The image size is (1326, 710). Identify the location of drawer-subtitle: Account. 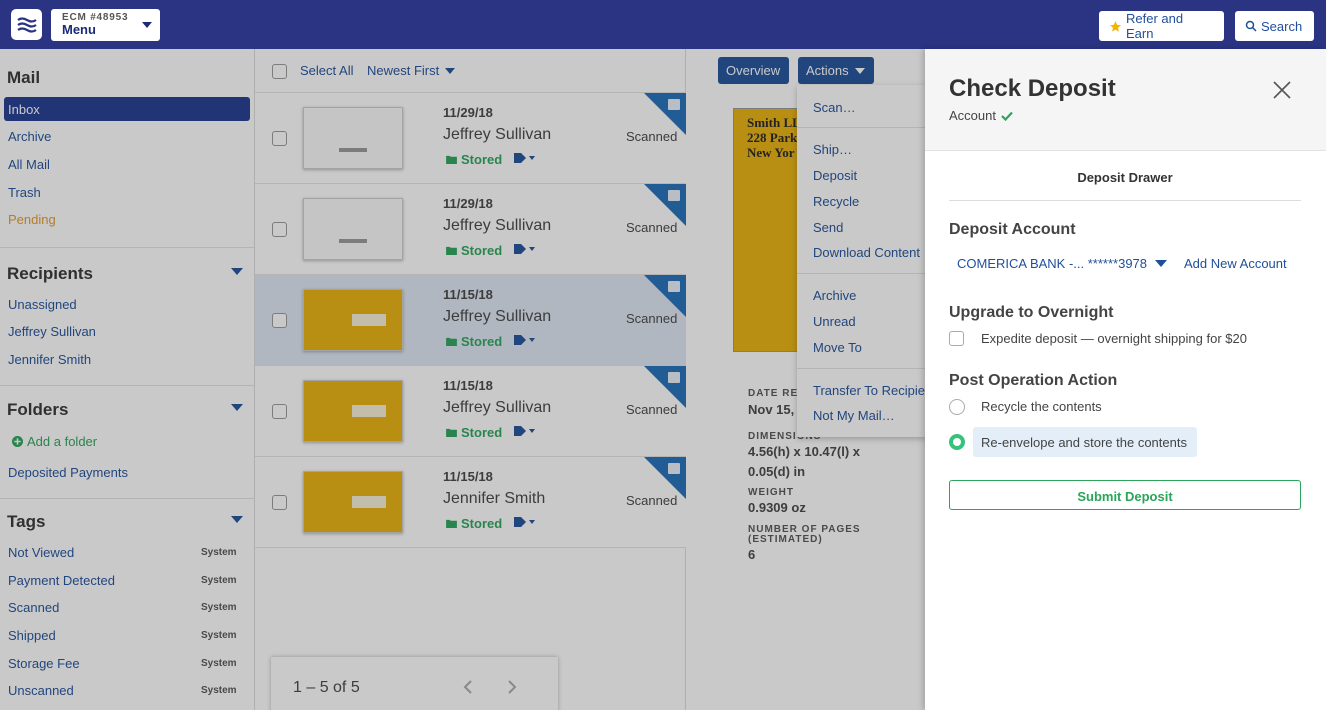
(981, 115).